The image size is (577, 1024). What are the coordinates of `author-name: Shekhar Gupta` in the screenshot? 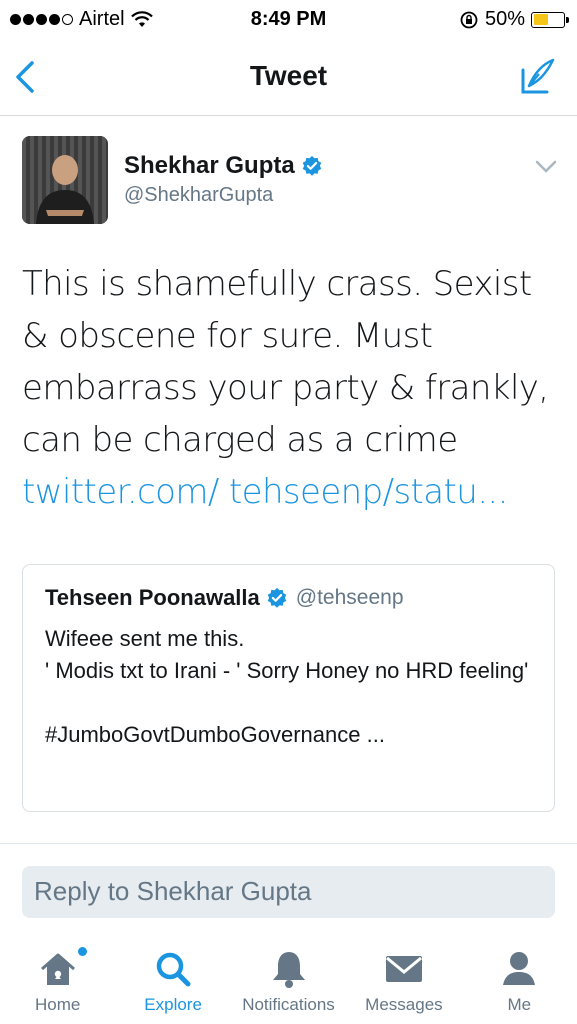 It's located at (223, 166).